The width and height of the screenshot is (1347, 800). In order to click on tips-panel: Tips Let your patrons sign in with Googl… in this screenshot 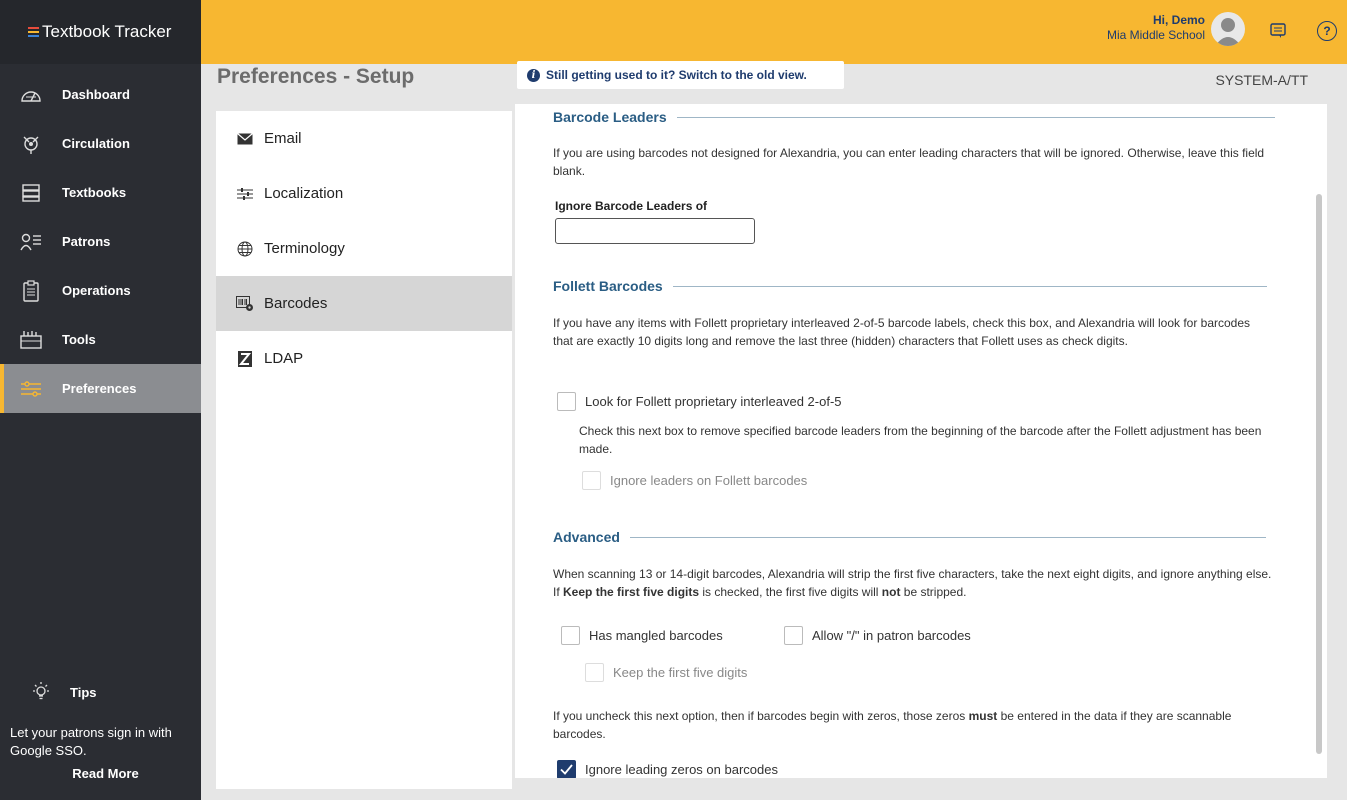, I will do `click(100, 728)`.